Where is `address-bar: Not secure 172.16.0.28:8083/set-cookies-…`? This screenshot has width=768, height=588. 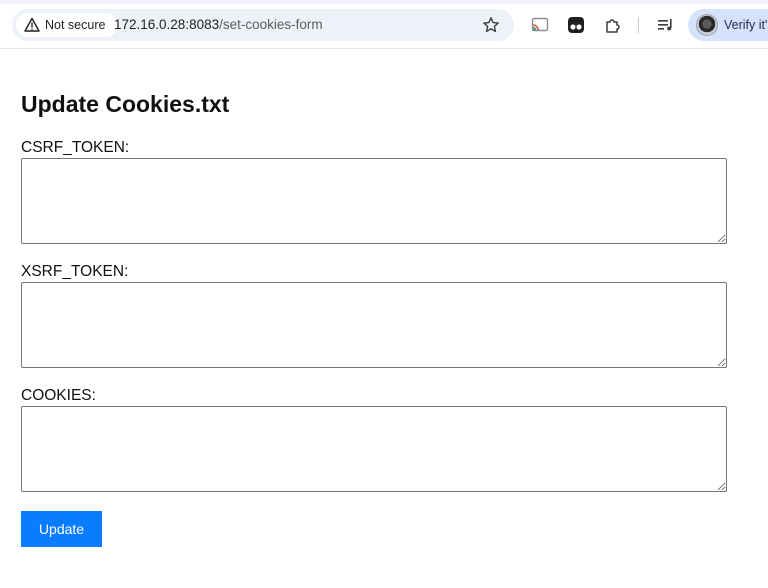 address-bar: Not secure 172.16.0.28:8083/set-cookies-… is located at coordinates (263, 25).